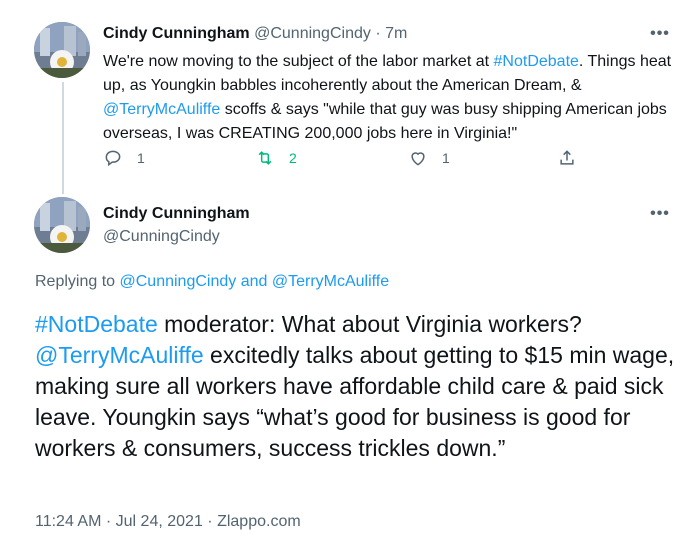  What do you see at coordinates (178, 281) in the screenshot?
I see `reply-mention-link: @CunningCindy` at bounding box center [178, 281].